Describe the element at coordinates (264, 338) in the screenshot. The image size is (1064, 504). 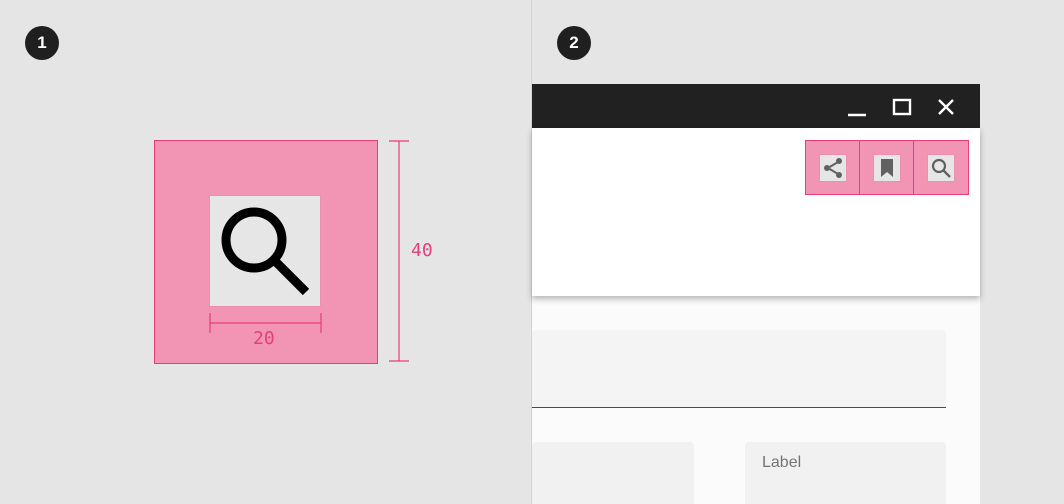
I see `icon-size-label: 20` at that location.